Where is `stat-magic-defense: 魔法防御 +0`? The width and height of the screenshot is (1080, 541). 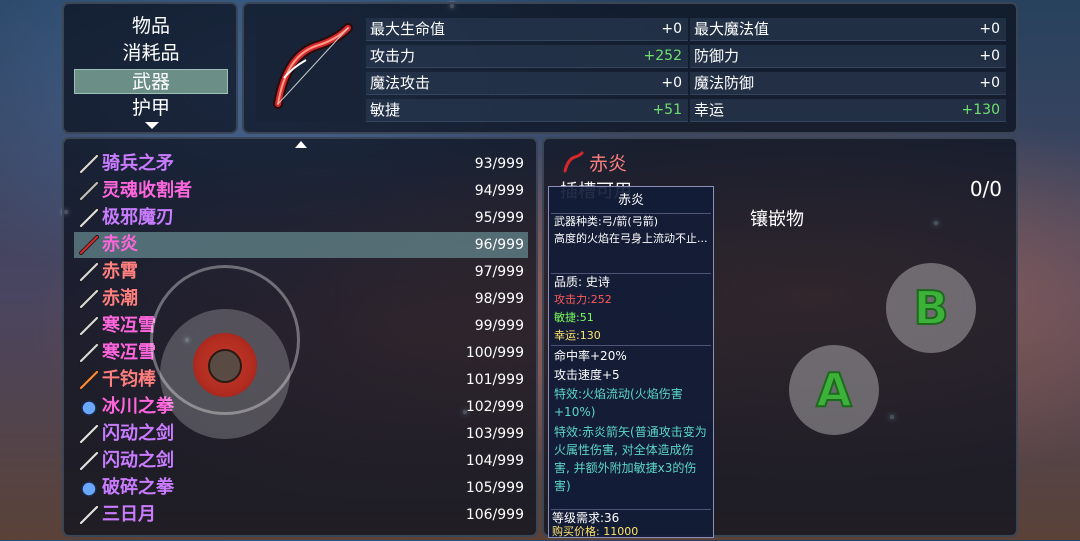
stat-magic-defense: 魔法防御 +0 is located at coordinates (848, 83).